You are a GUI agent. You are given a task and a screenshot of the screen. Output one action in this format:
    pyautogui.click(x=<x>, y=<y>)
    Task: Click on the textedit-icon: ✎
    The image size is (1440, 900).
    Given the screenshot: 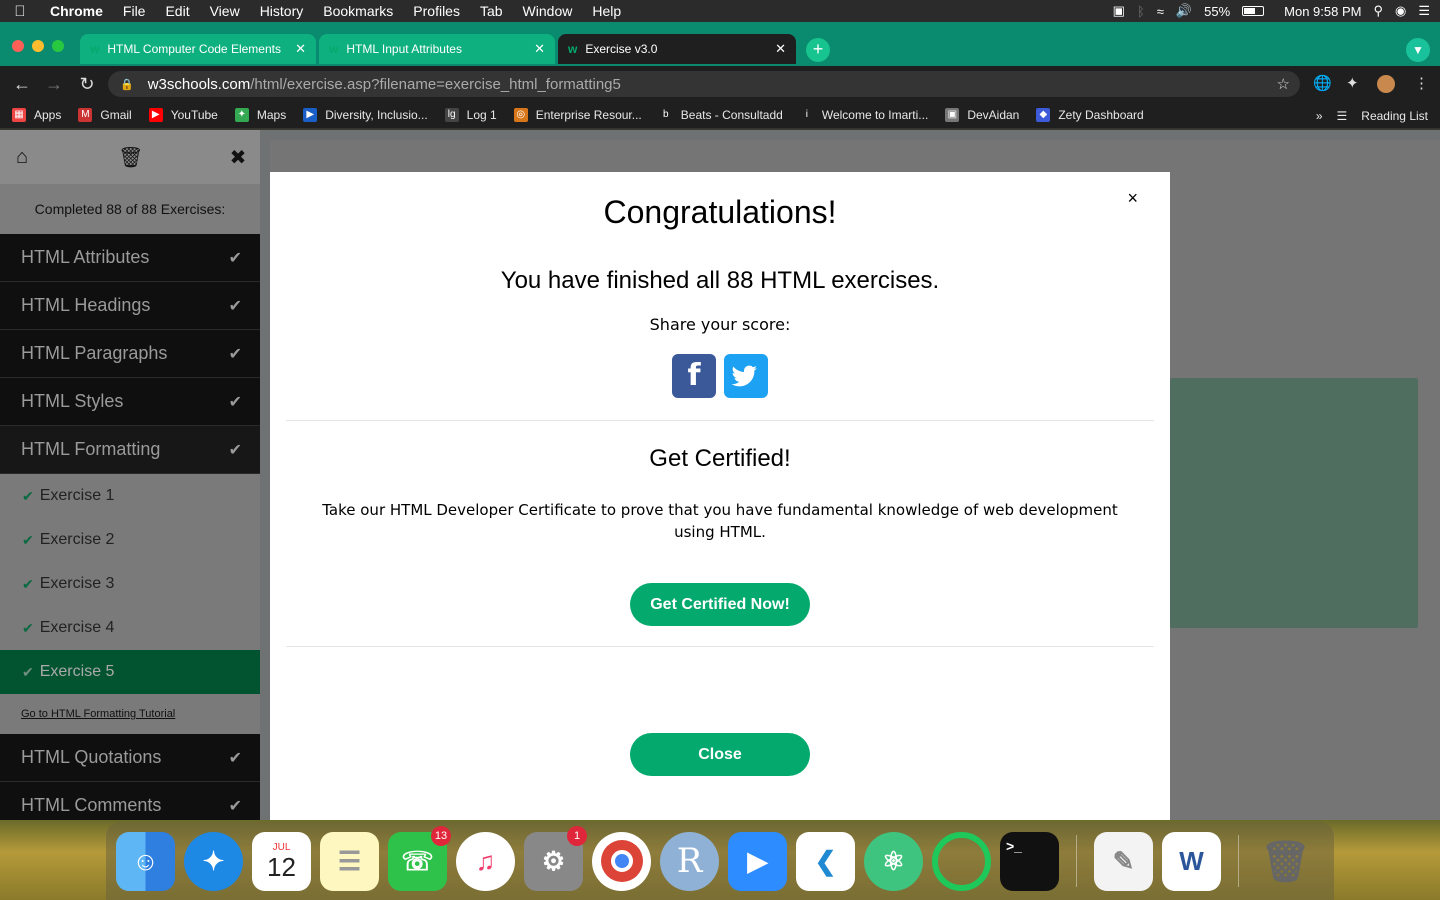 What is the action you would take?
    pyautogui.click(x=1123, y=861)
    